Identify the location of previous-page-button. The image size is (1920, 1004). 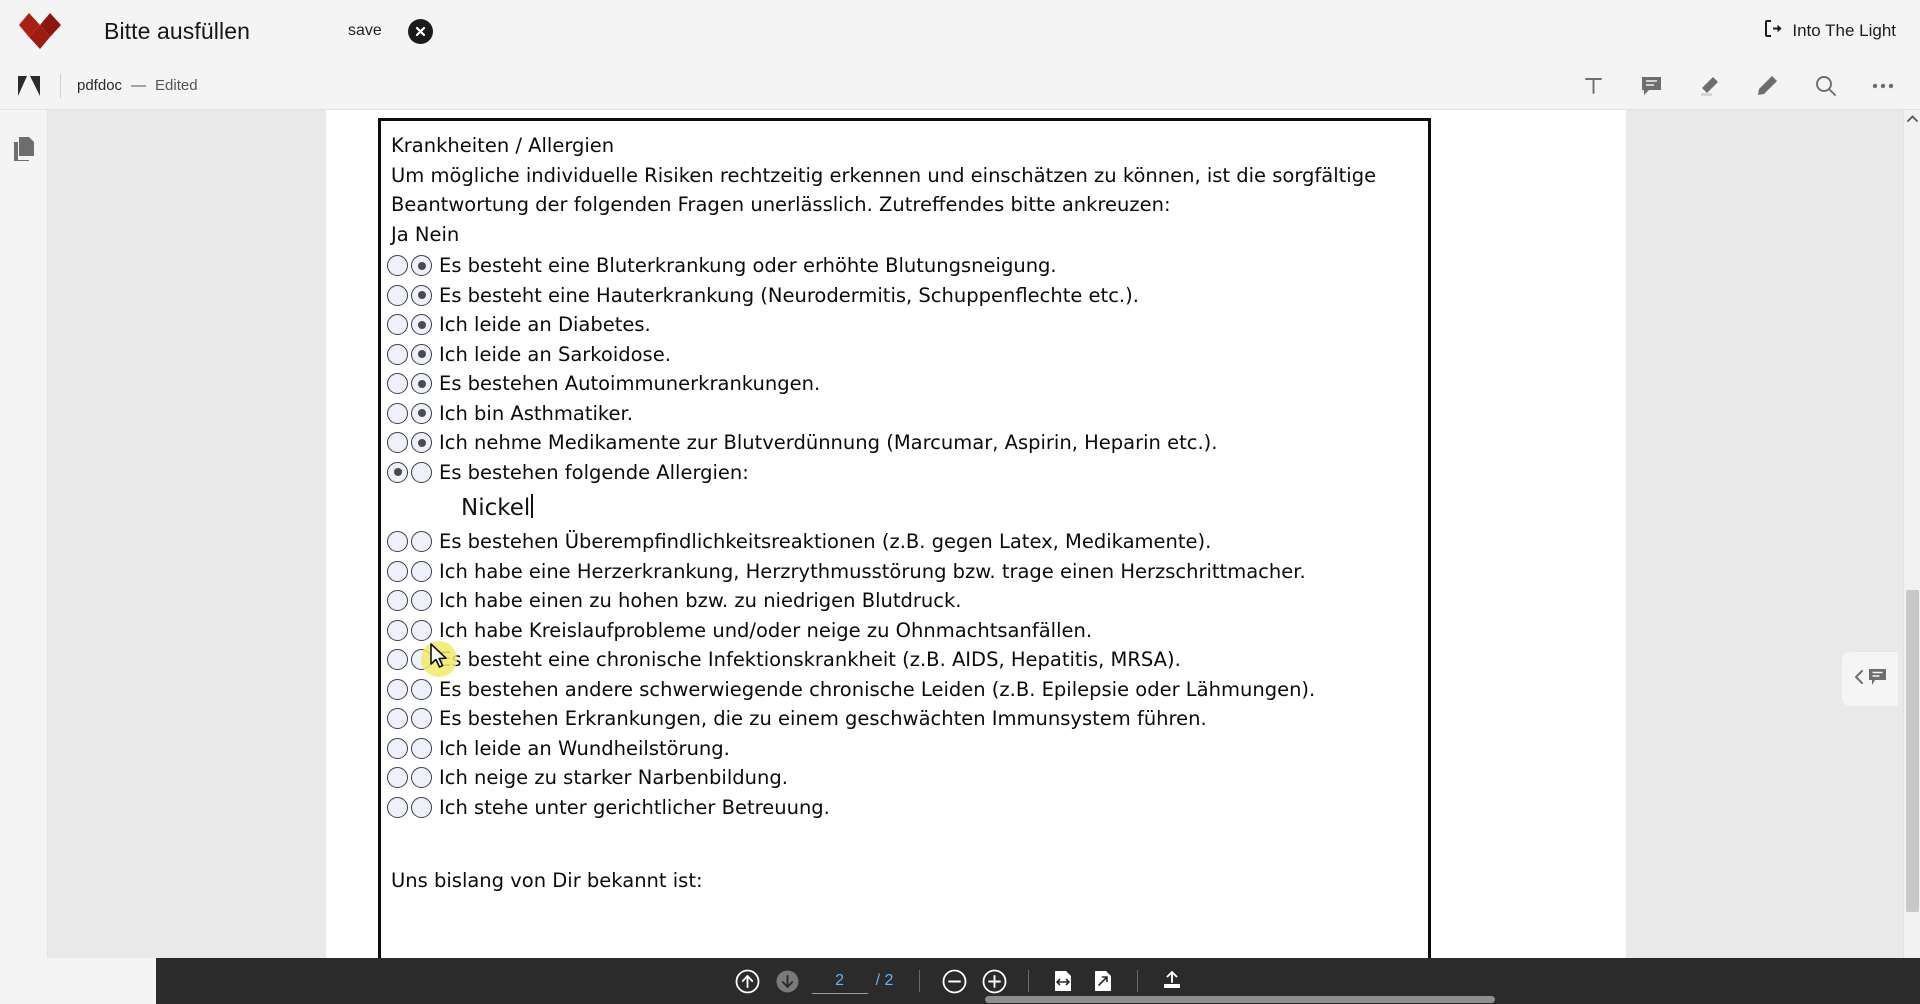
(748, 981).